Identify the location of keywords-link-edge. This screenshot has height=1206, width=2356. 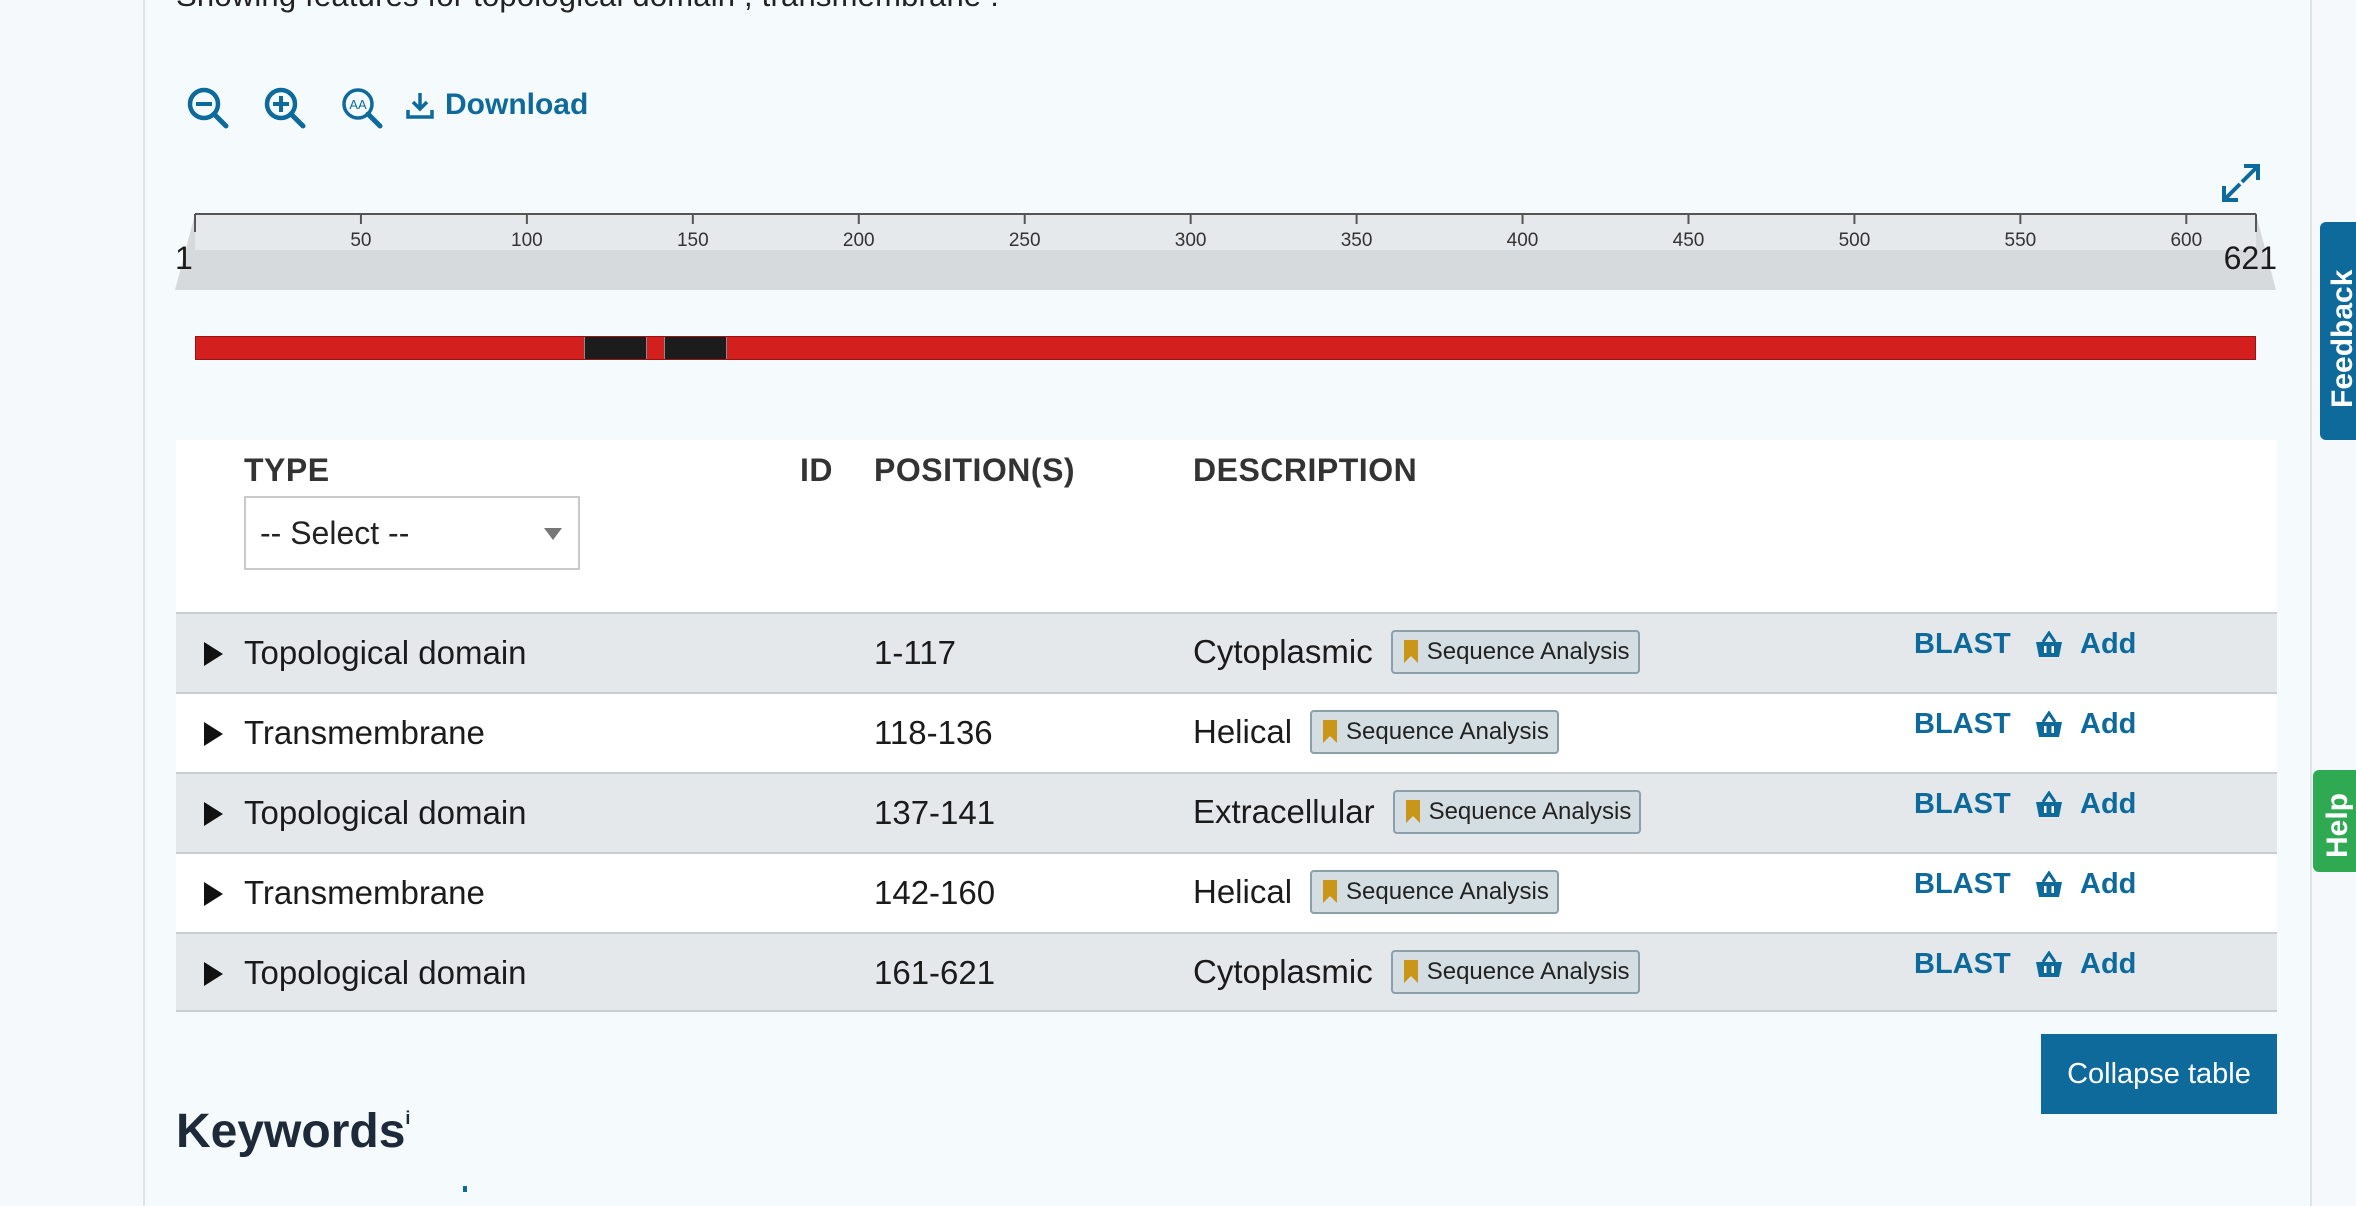
(465, 1189).